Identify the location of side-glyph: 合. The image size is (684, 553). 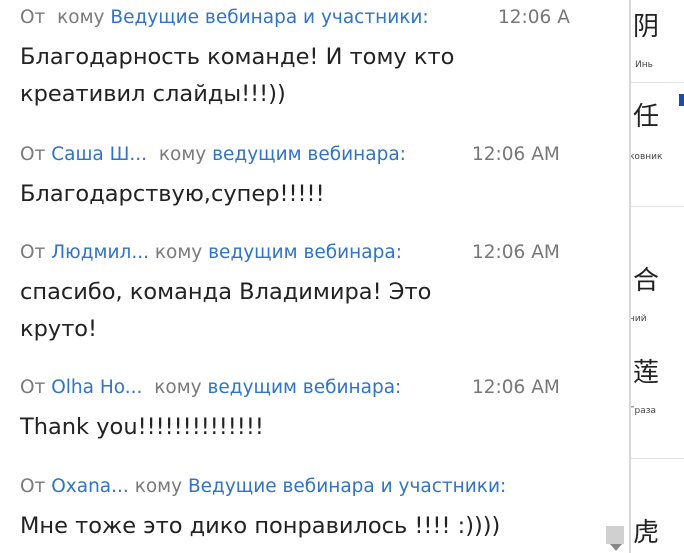
(646, 281).